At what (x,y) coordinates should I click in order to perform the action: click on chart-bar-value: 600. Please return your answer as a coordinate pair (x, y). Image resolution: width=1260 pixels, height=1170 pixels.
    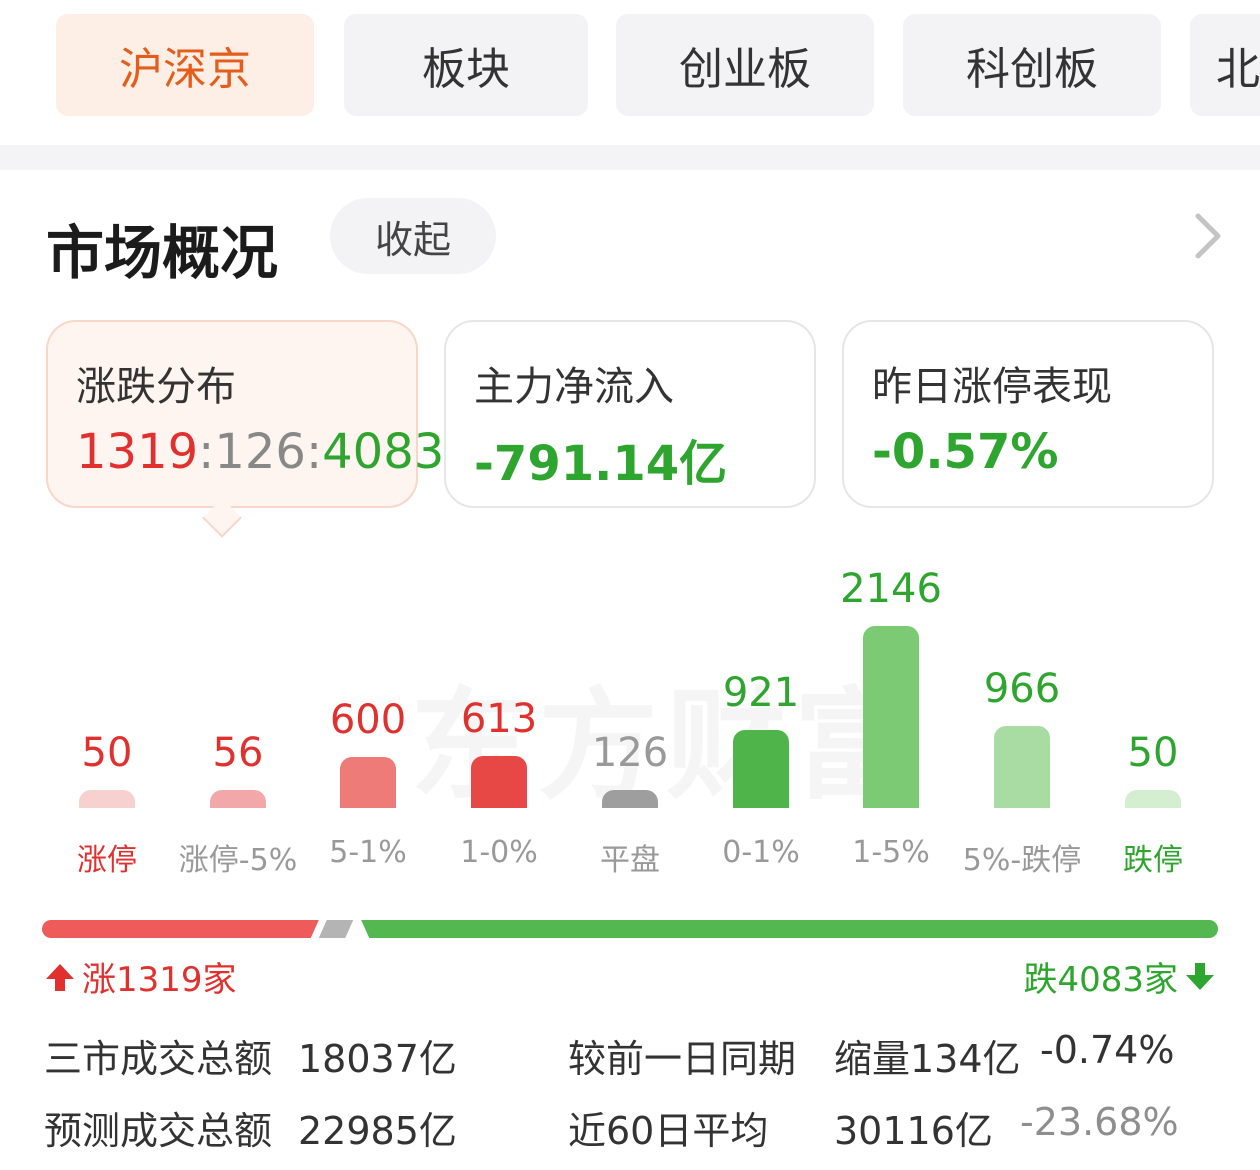
    Looking at the image, I should click on (368, 720).